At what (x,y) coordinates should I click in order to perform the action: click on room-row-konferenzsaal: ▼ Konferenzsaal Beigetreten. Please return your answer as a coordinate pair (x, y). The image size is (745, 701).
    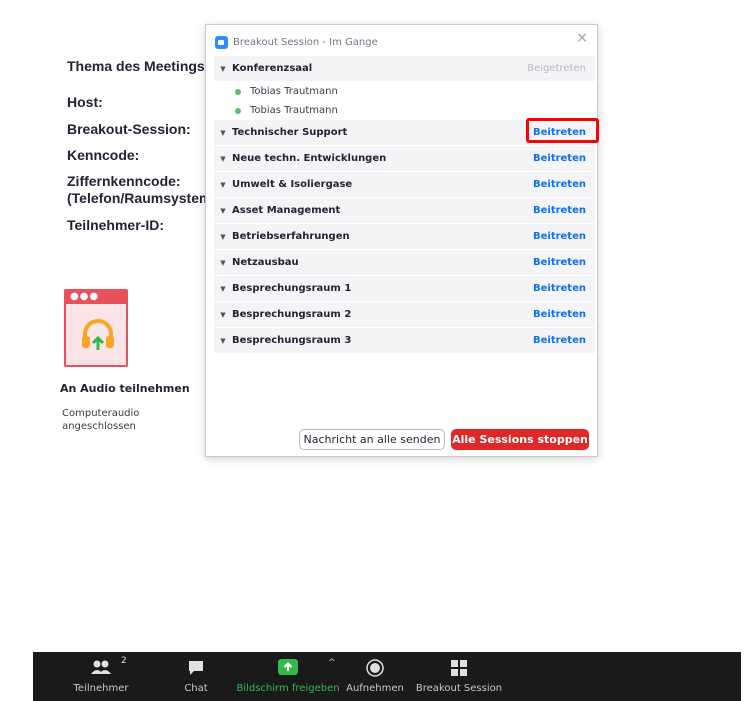
    Looking at the image, I should click on (404, 69).